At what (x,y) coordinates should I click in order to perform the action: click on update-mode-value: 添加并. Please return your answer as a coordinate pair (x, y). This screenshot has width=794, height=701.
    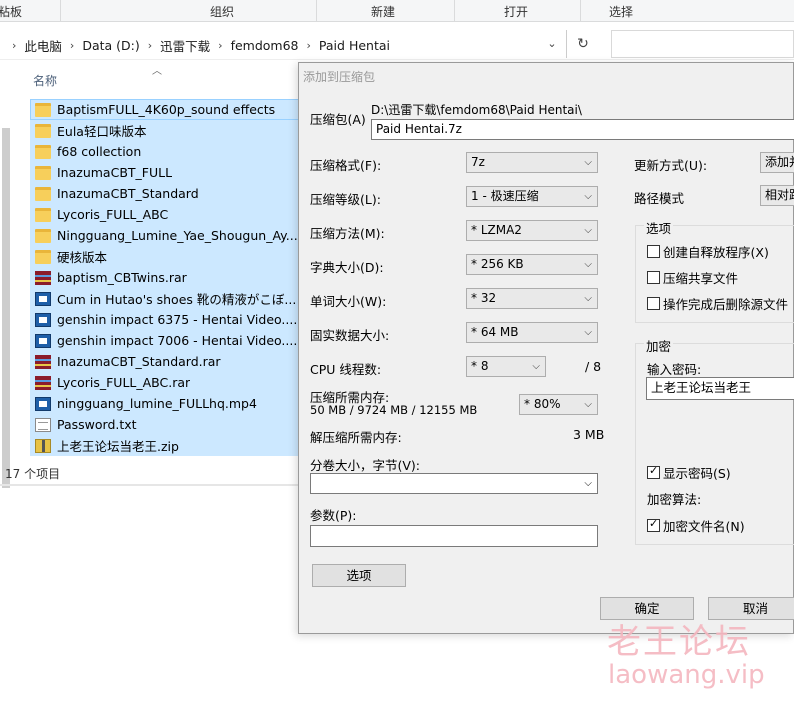
    Looking at the image, I should click on (779, 162).